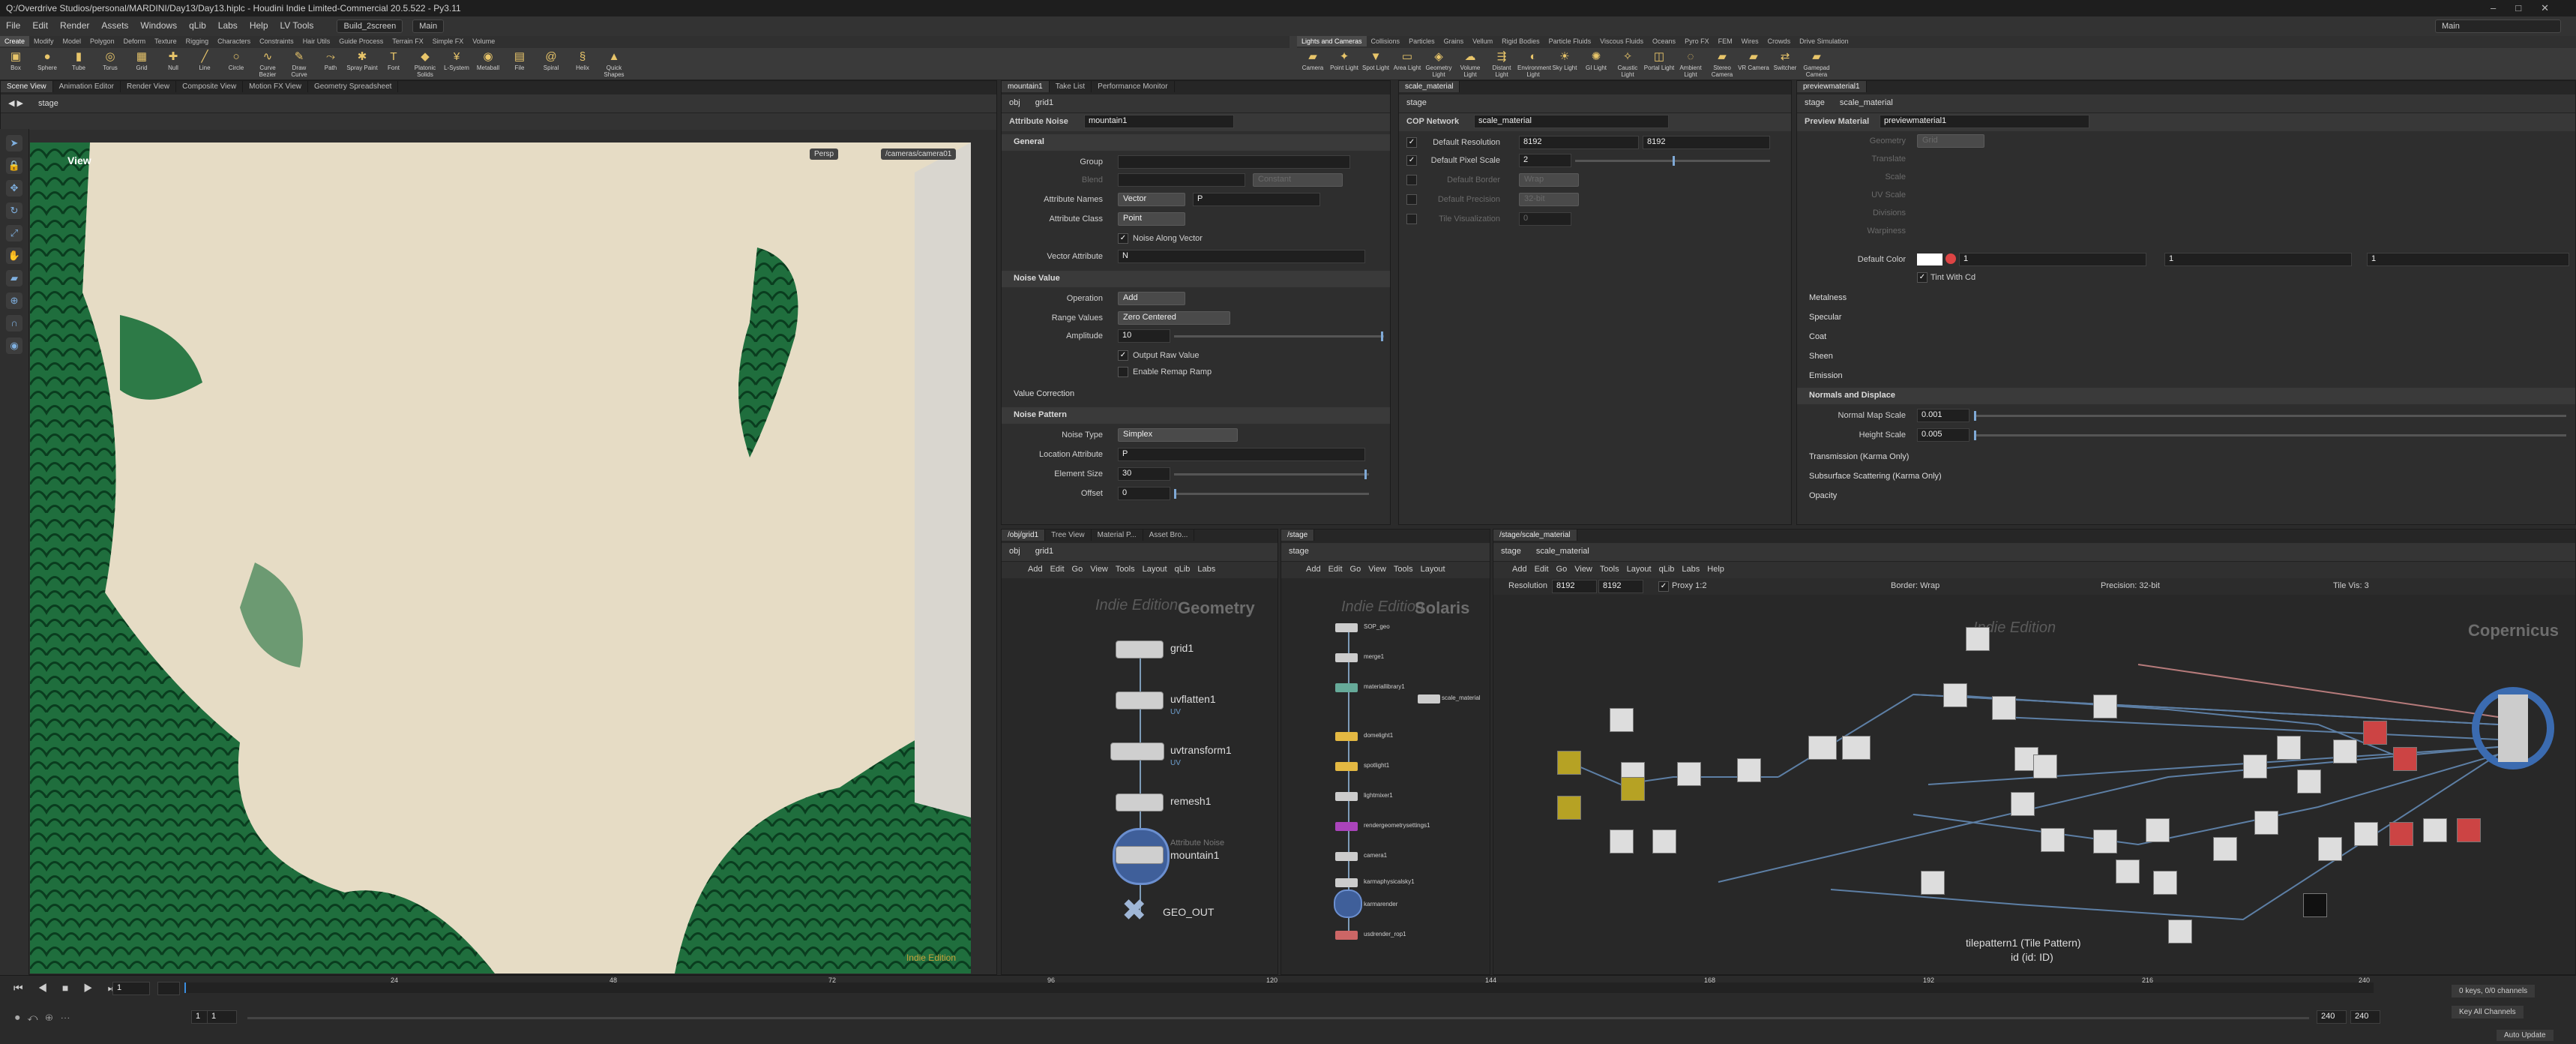 Image resolution: width=2576 pixels, height=1044 pixels. Describe the element at coordinates (1673, 161) in the screenshot. I see `pixel-scale-slider` at that location.